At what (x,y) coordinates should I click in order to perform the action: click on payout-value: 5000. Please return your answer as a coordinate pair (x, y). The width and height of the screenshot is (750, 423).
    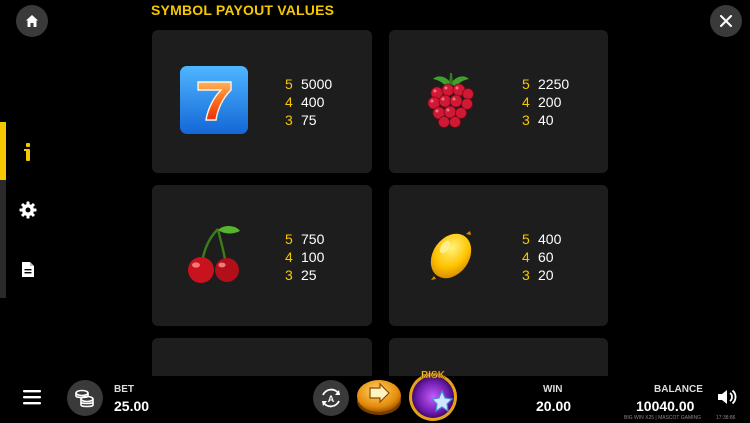
    Looking at the image, I should click on (317, 84).